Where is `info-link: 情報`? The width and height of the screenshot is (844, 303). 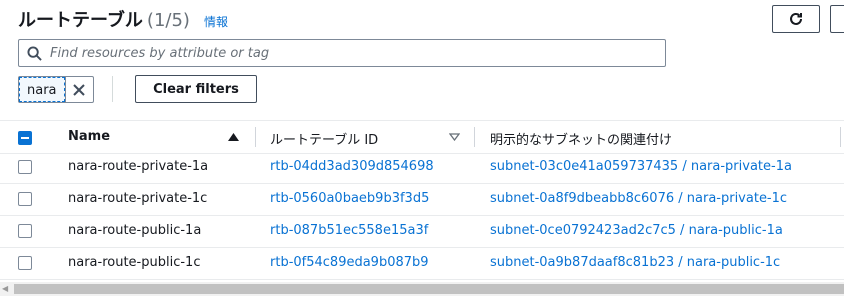 info-link: 情報 is located at coordinates (216, 21).